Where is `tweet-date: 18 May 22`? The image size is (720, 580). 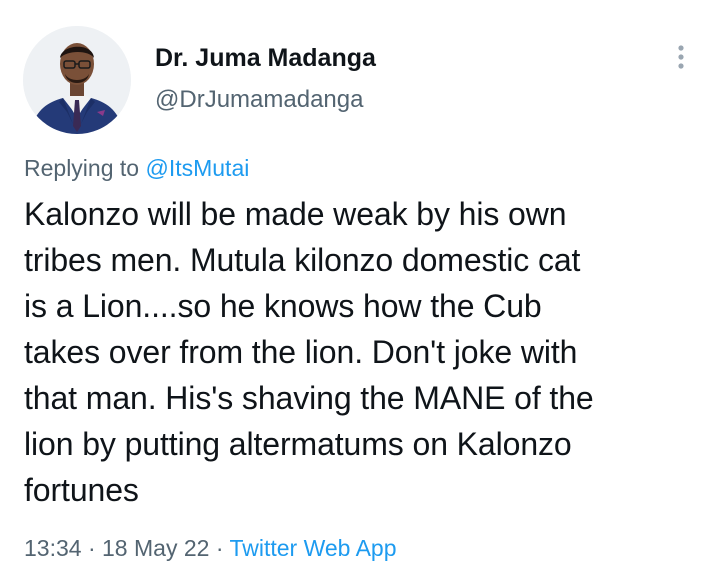
tweet-date: 18 May 22 is located at coordinates (155, 548).